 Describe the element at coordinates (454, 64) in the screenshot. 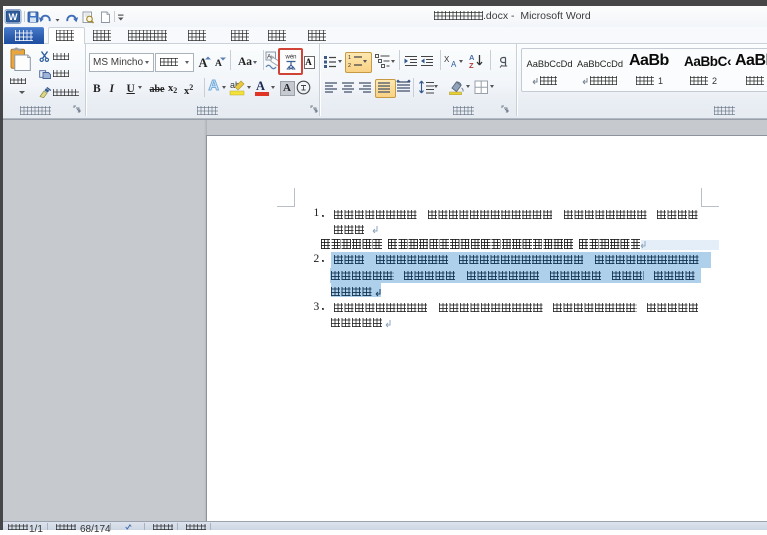

I see `svg-text: A` at that location.